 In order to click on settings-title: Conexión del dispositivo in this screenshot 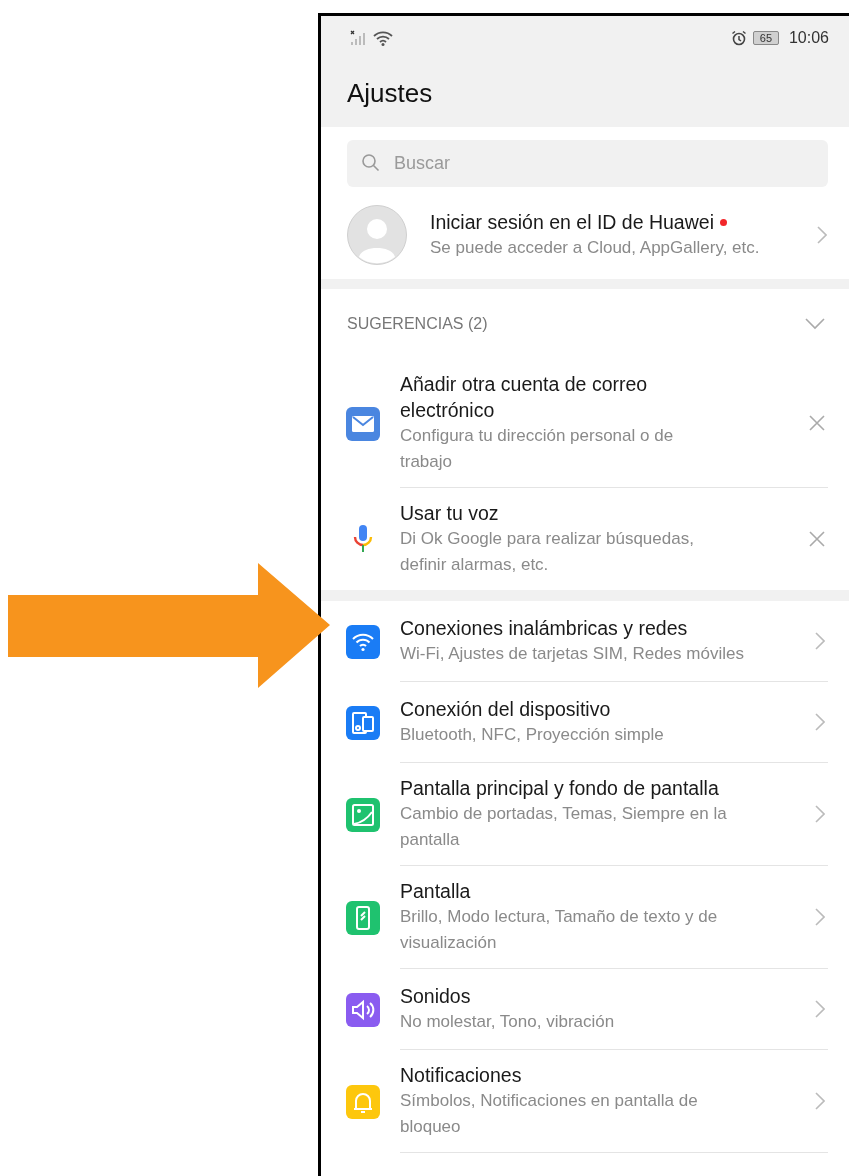, I will do `click(506, 709)`.